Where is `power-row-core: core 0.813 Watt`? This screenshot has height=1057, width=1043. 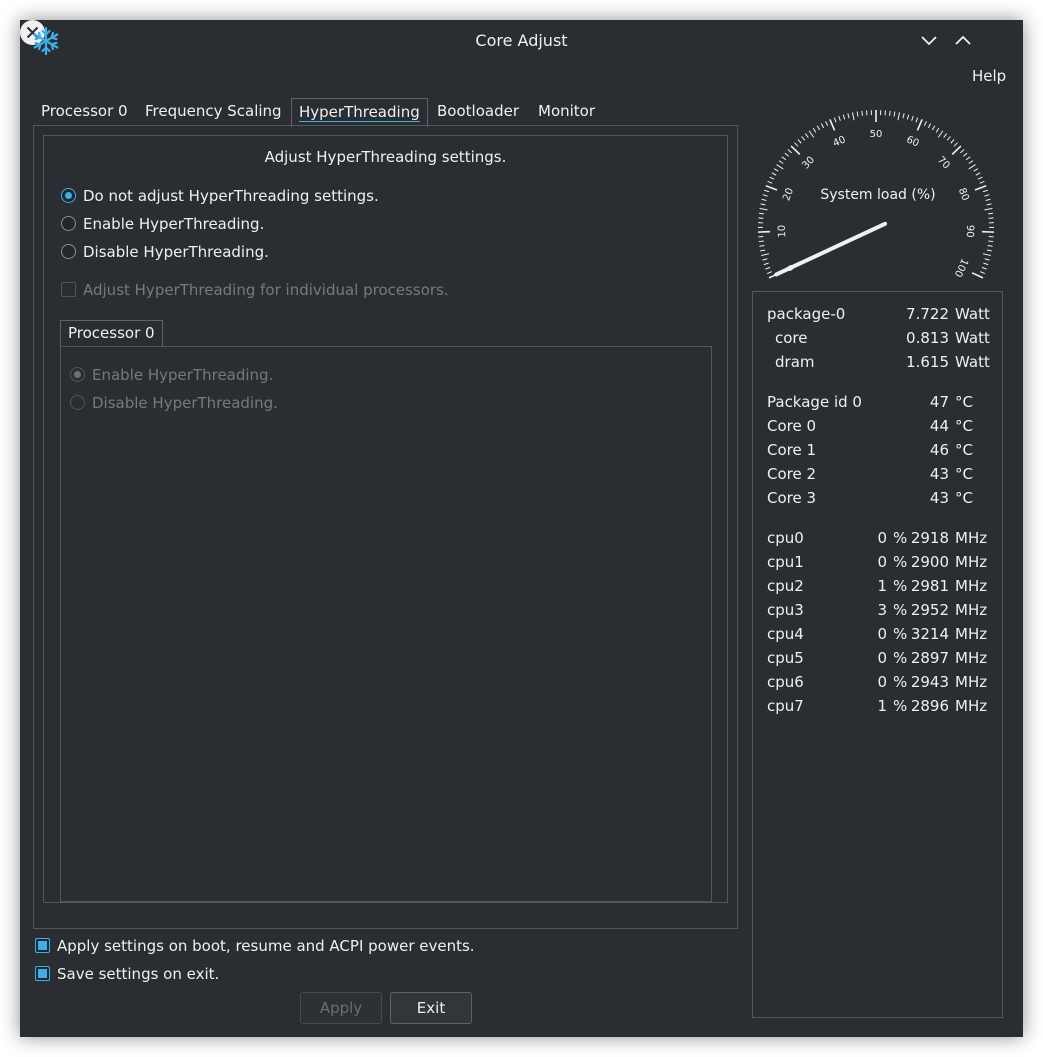
power-row-core: core 0.813 Watt is located at coordinates (882, 338).